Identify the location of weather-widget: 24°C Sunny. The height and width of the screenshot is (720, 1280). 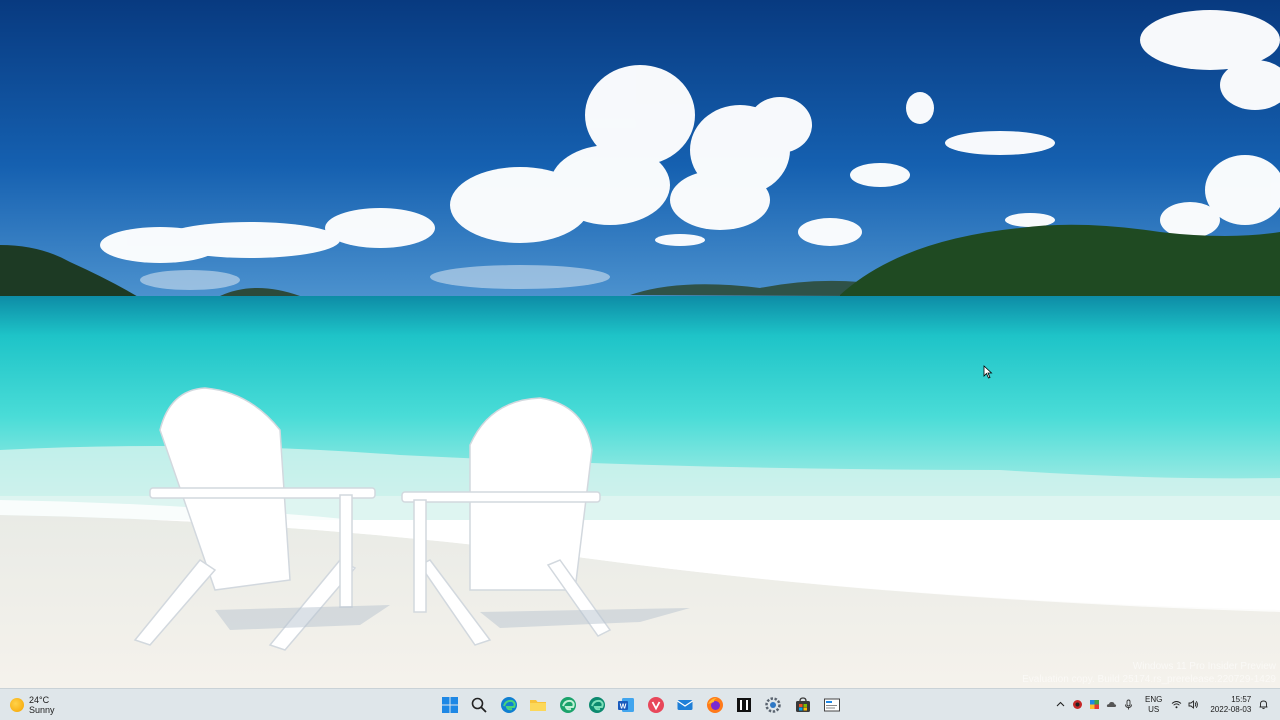
(32, 705).